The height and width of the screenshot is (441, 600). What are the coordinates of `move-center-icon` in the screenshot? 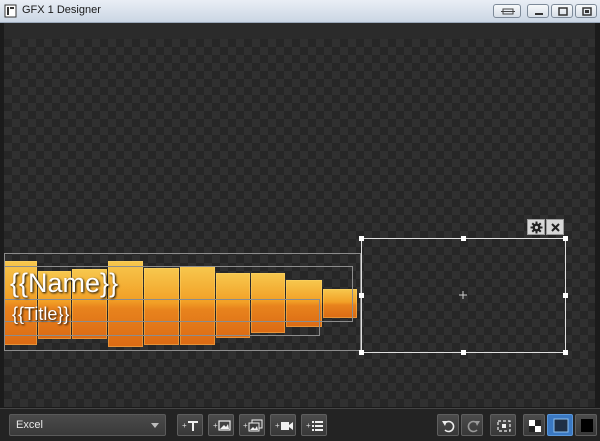 It's located at (463, 295).